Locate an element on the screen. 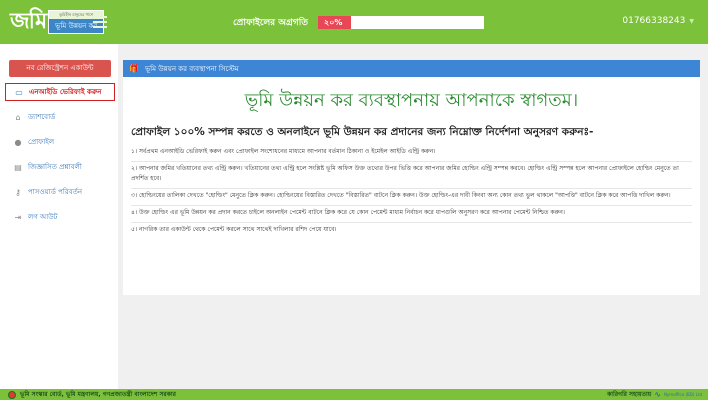 The width and height of the screenshot is (708, 400). user-menu: 01766338243 ▼ is located at coordinates (658, 21).